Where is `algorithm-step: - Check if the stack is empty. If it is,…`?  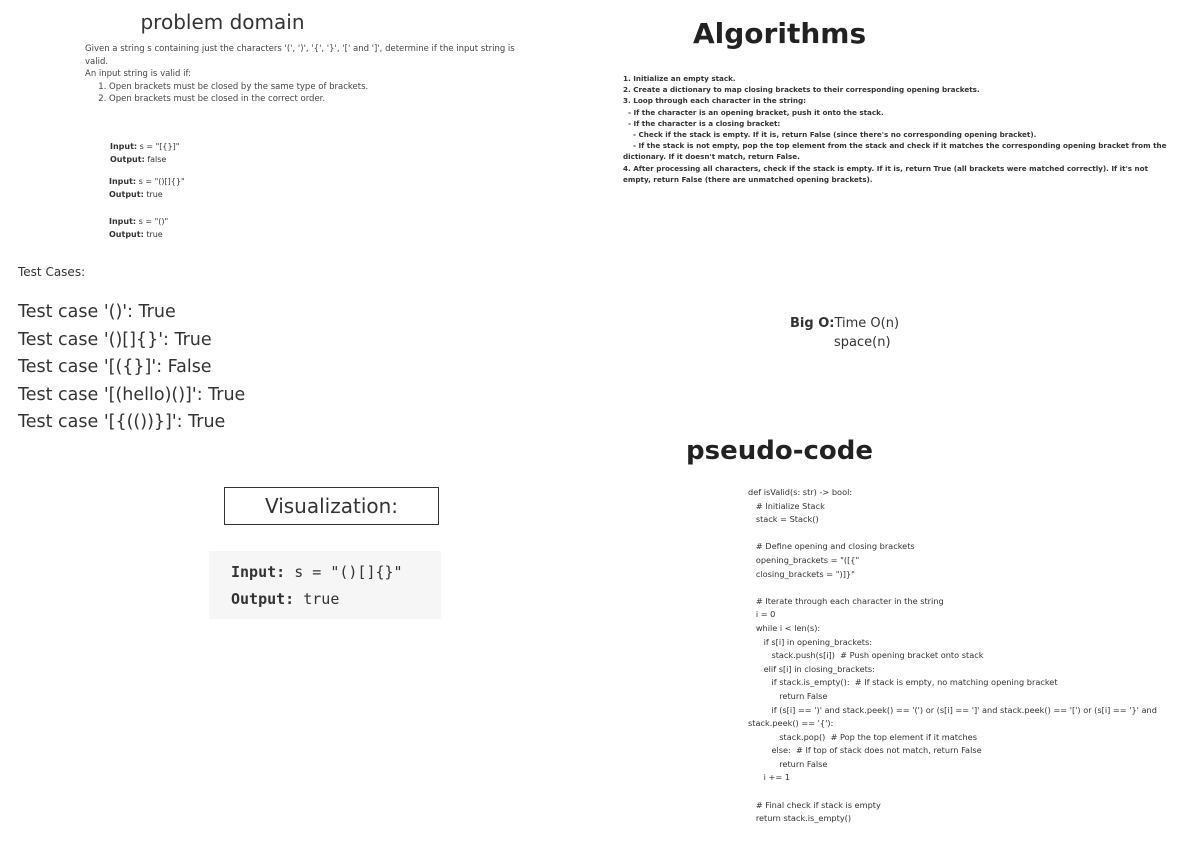 algorithm-step: - Check if the stack is empty. If it is,… is located at coordinates (830, 135).